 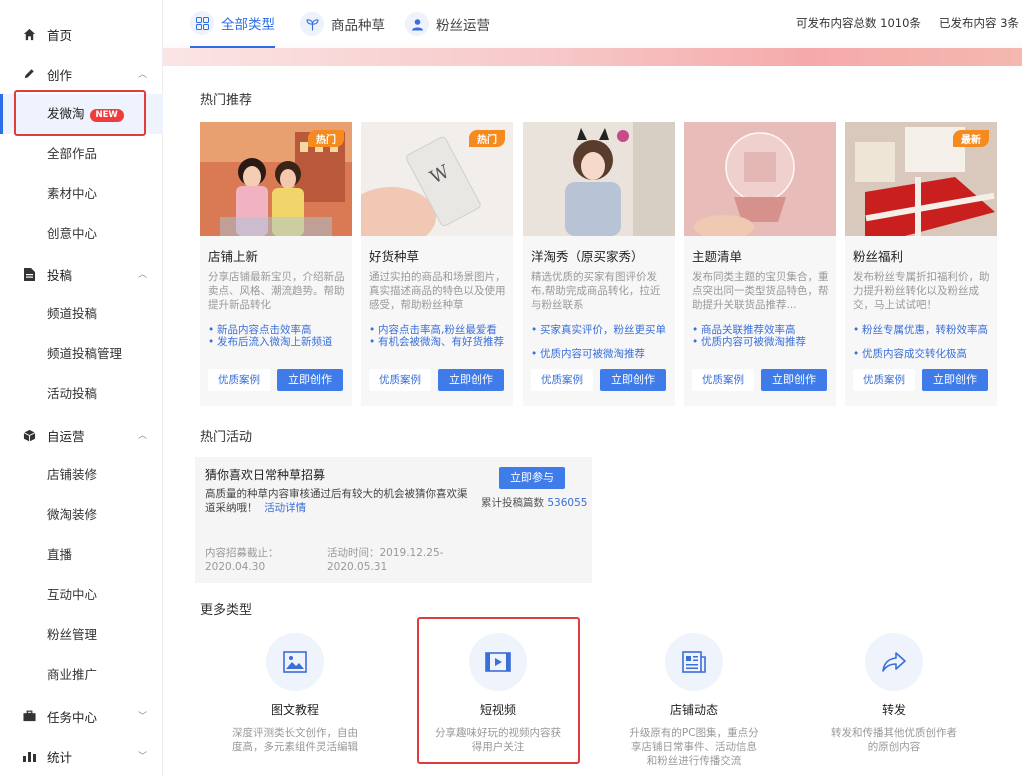 What do you see at coordinates (968, 23) in the screenshot?
I see `stat-label: 已发布内容` at bounding box center [968, 23].